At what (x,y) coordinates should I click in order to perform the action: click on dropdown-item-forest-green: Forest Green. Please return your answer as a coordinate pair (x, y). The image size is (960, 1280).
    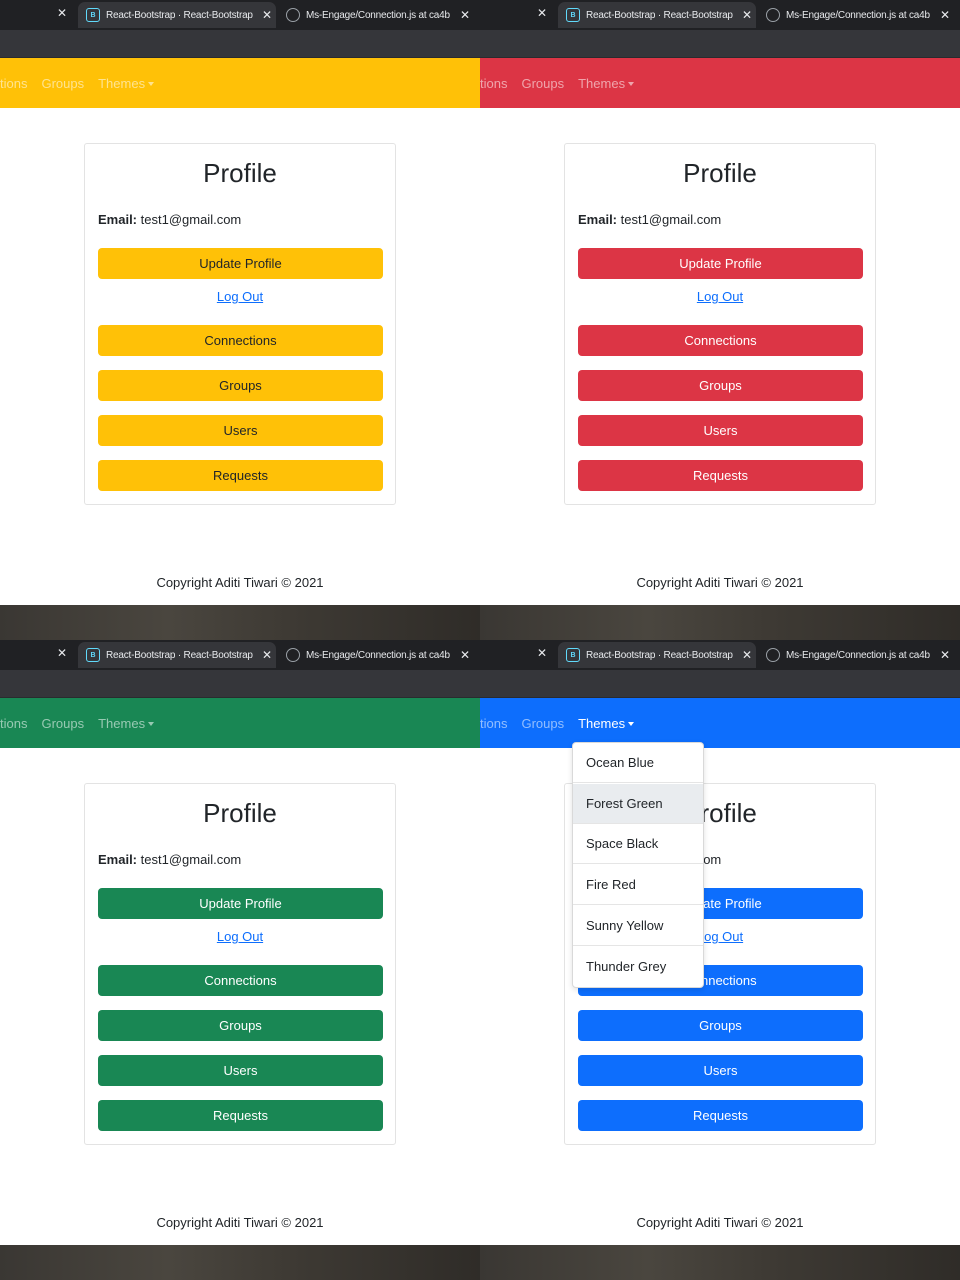
    Looking at the image, I should click on (638, 803).